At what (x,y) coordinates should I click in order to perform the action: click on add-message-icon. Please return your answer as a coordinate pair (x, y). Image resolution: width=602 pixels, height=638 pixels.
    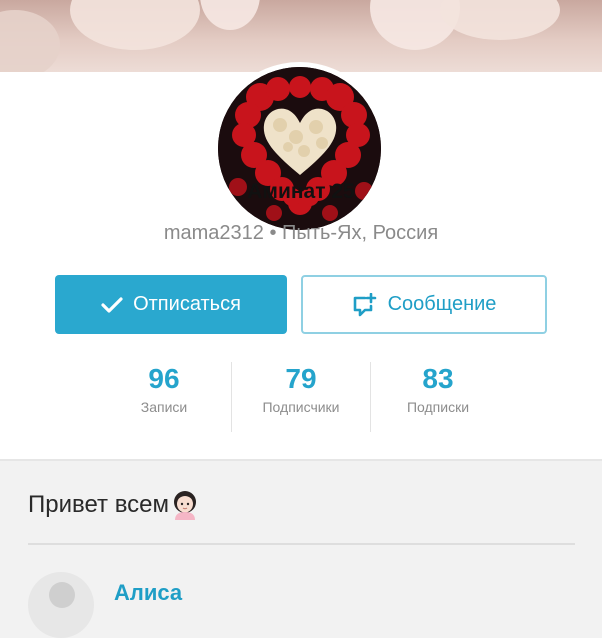
    Looking at the image, I should click on (365, 304).